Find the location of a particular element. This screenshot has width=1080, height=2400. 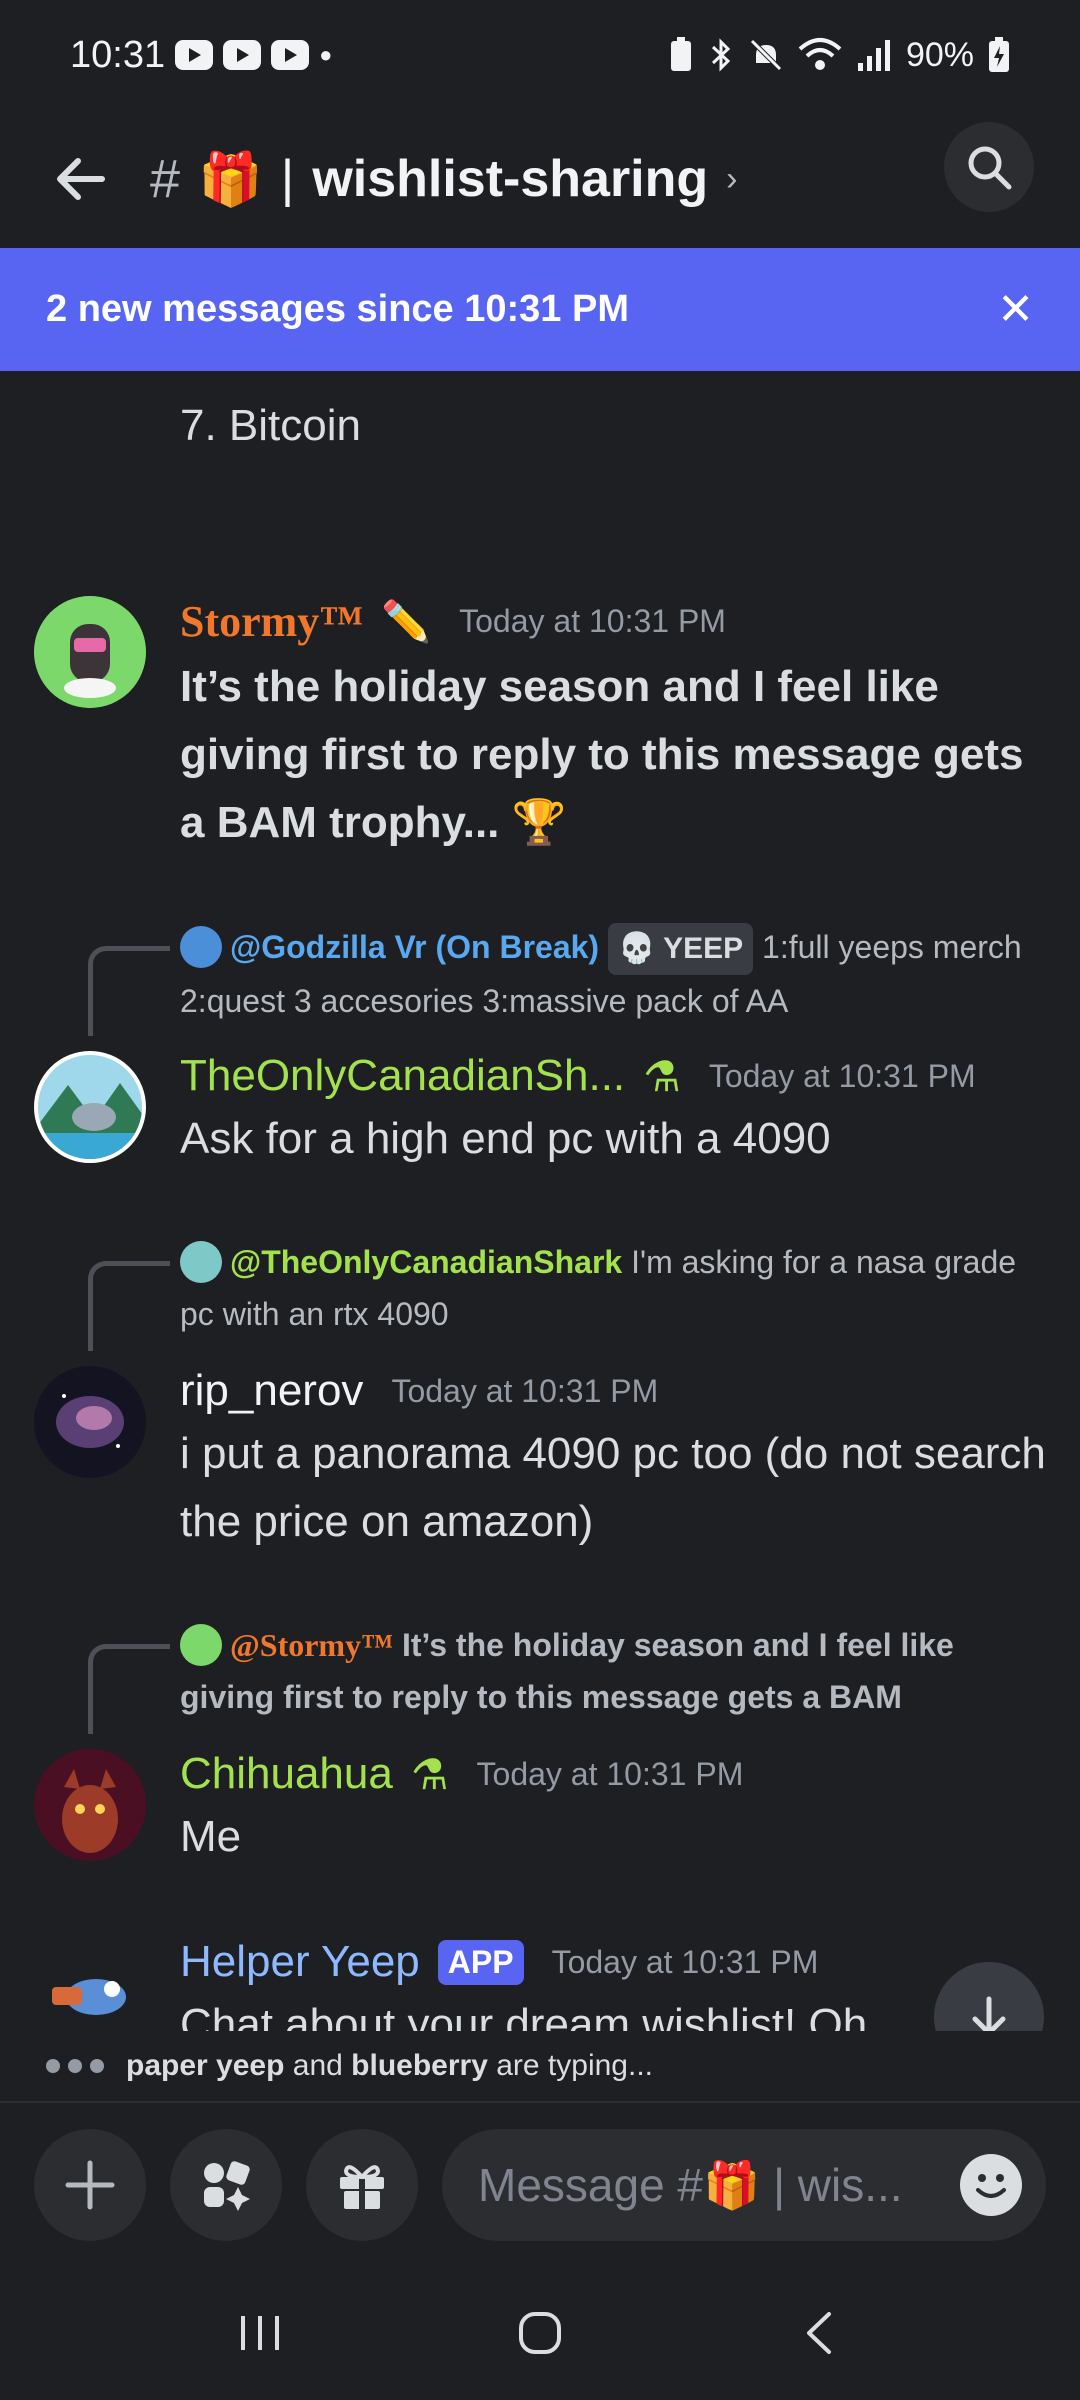

search-icon is located at coordinates (990, 168).